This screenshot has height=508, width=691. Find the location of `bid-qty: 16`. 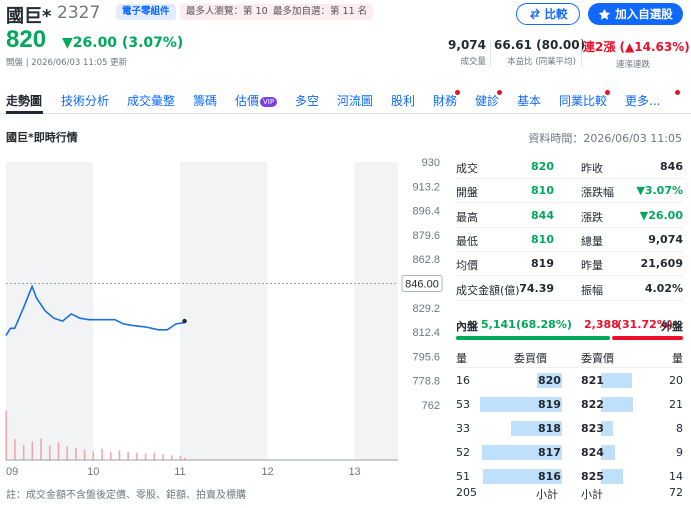

bid-qty: 16 is located at coordinates (463, 380).